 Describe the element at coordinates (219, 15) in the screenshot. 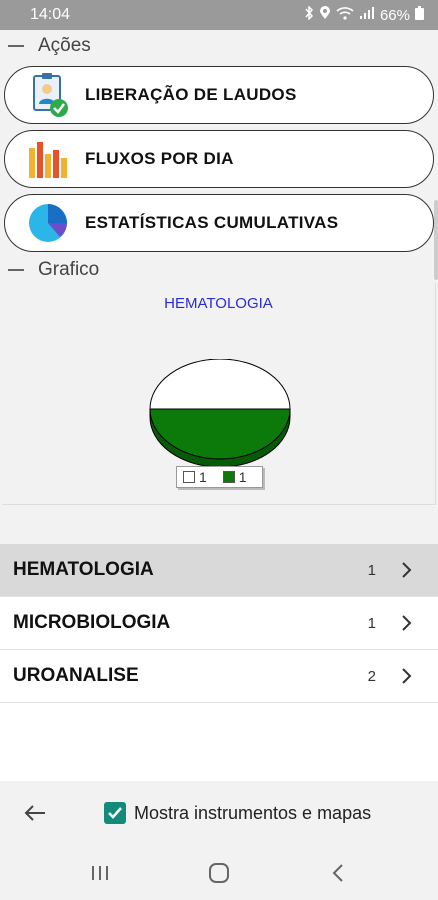

I see `status-bar: 14:04 66%` at that location.